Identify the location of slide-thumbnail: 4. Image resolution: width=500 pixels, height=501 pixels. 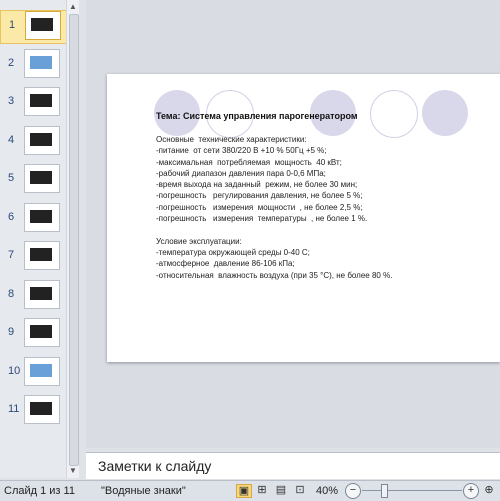
(33, 141).